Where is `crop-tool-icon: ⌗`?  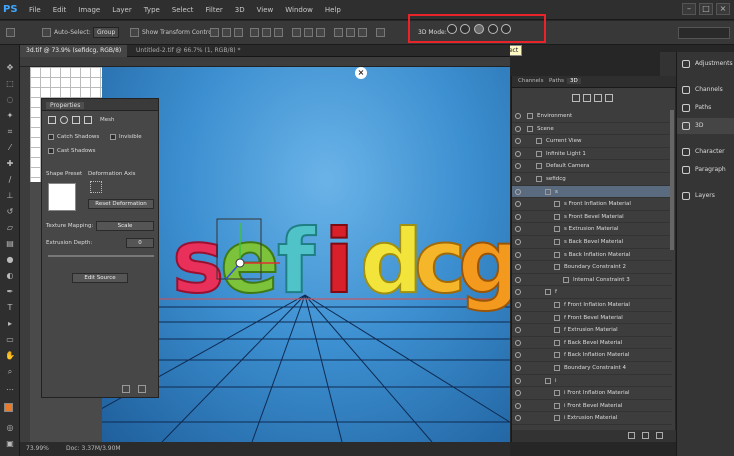
crop-tool-icon: ⌗ is located at coordinates (10, 132).